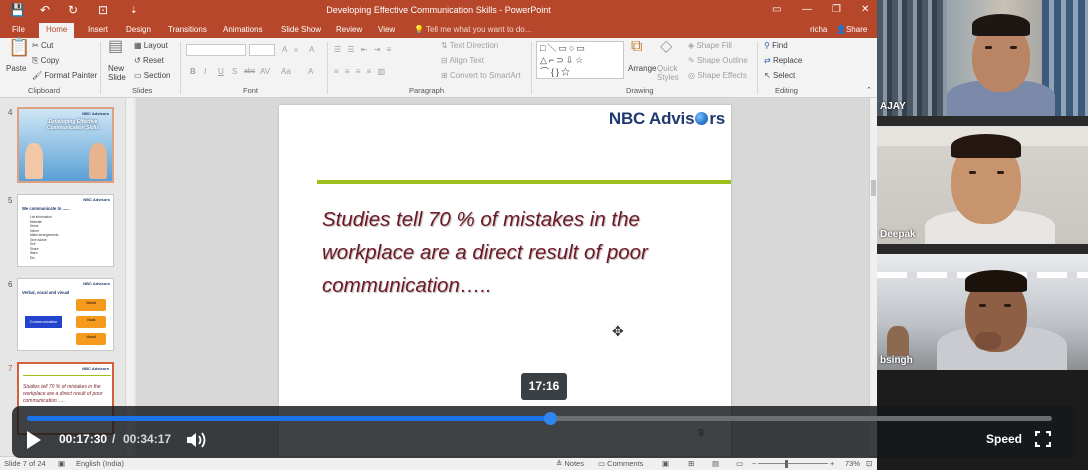 This screenshot has height=470, width=1088. What do you see at coordinates (873, 277) in the screenshot?
I see `canvas-scrollbar` at bounding box center [873, 277].